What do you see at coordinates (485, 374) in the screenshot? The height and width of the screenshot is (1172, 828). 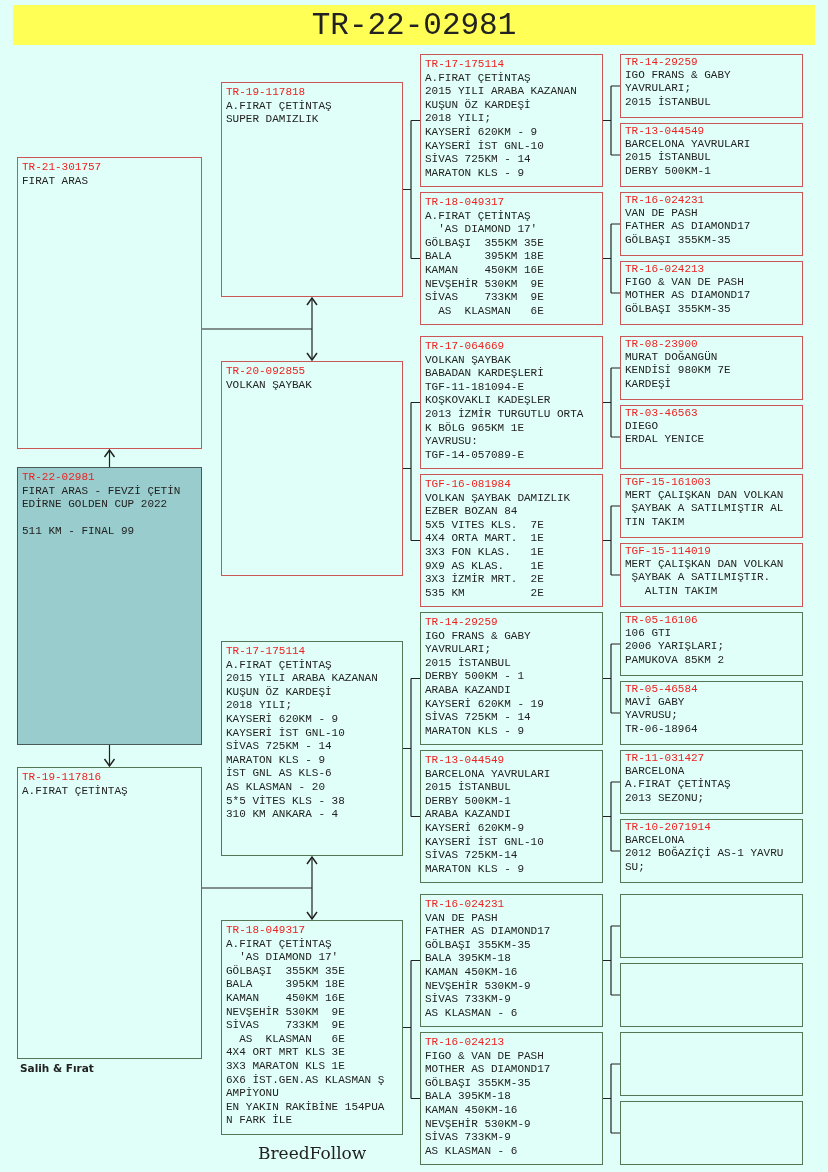 I see `card-text: BABADAN KARDEŞLERİ` at bounding box center [485, 374].